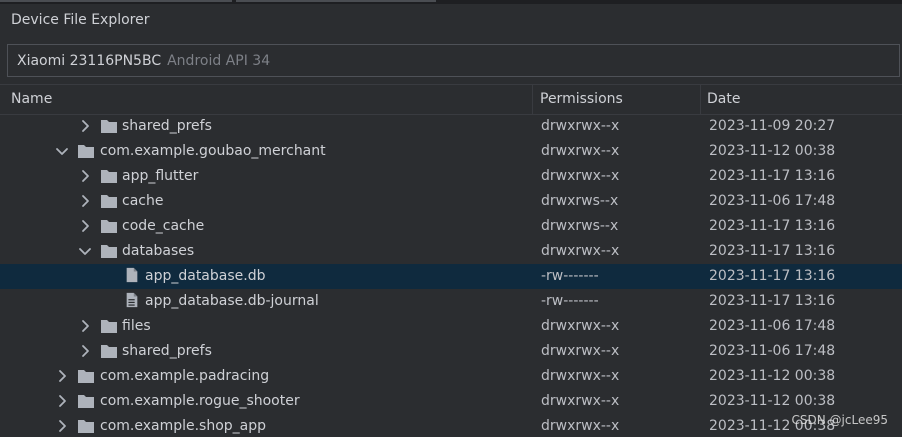  What do you see at coordinates (451, 2) in the screenshot?
I see `top-tab-strip` at bounding box center [451, 2].